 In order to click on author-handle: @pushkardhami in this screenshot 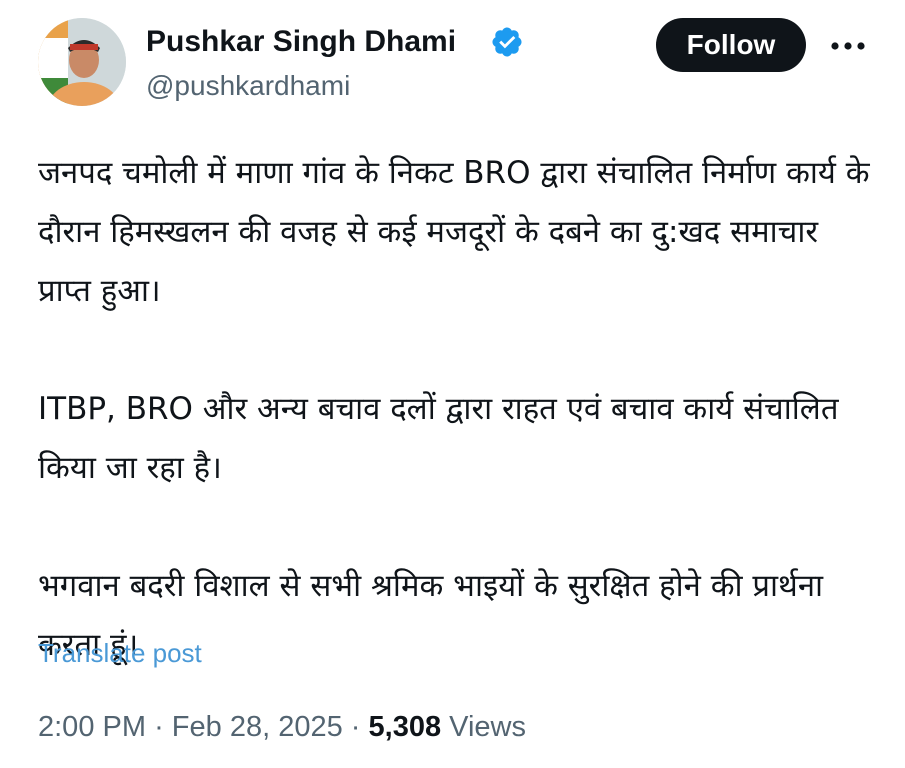, I will do `click(248, 86)`.